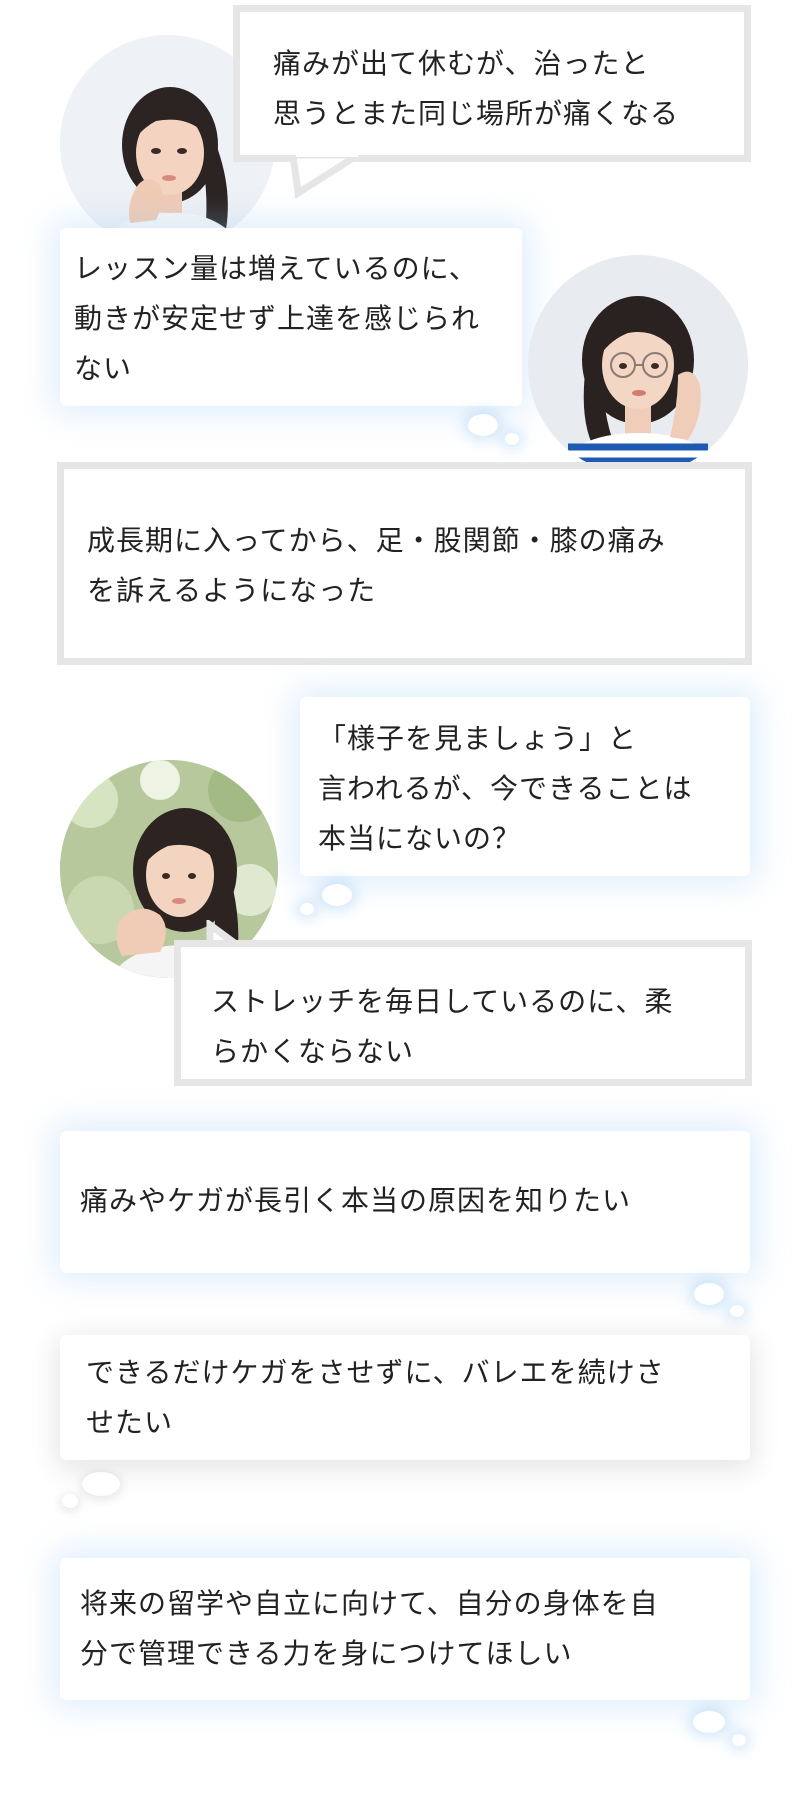 This screenshot has width=810, height=1805. Describe the element at coordinates (476, 88) in the screenshot. I see `concern-text-1: 痛みが出て休むが、治ったと 思うとまた同じ場所が痛くなる` at that location.